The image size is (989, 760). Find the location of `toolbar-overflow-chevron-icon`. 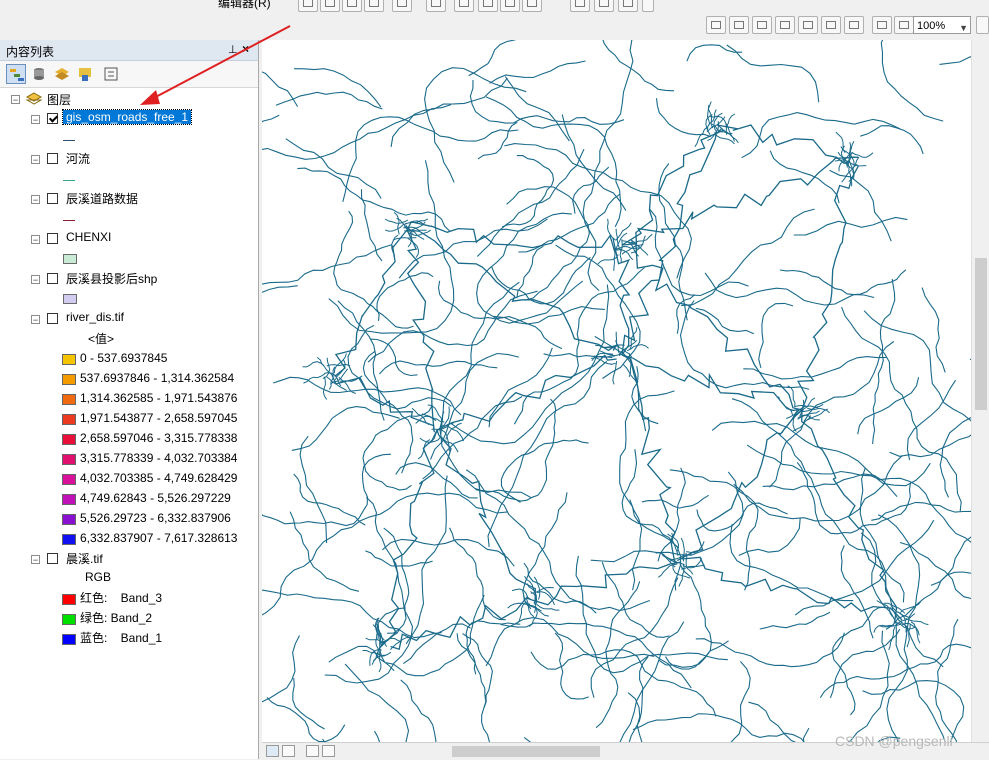

toolbar-overflow-chevron-icon is located at coordinates (648, 6).